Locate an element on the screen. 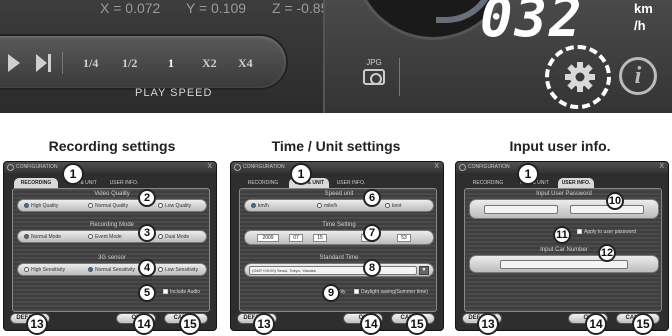 This screenshot has height=336, width=672. radio-mileh: mile/h is located at coordinates (327, 206).